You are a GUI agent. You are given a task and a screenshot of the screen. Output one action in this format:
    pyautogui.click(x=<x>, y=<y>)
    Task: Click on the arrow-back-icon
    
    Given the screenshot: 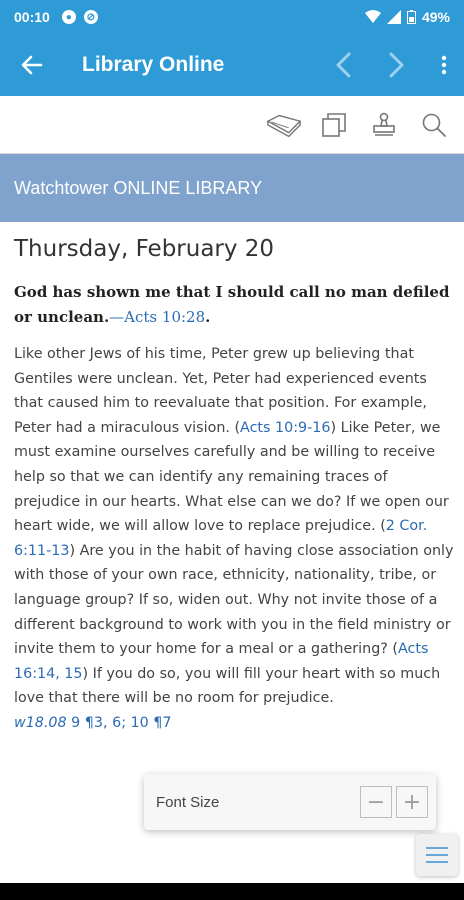 What is the action you would take?
    pyautogui.click(x=32, y=65)
    